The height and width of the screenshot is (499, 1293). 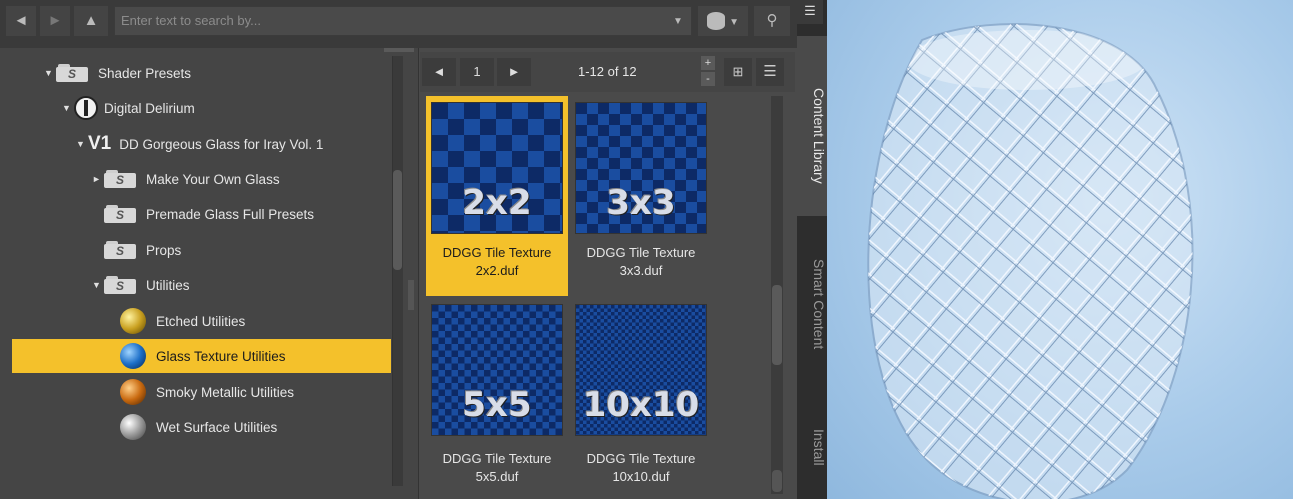 I want to click on menu-icon: ☰, so click(x=810, y=10).